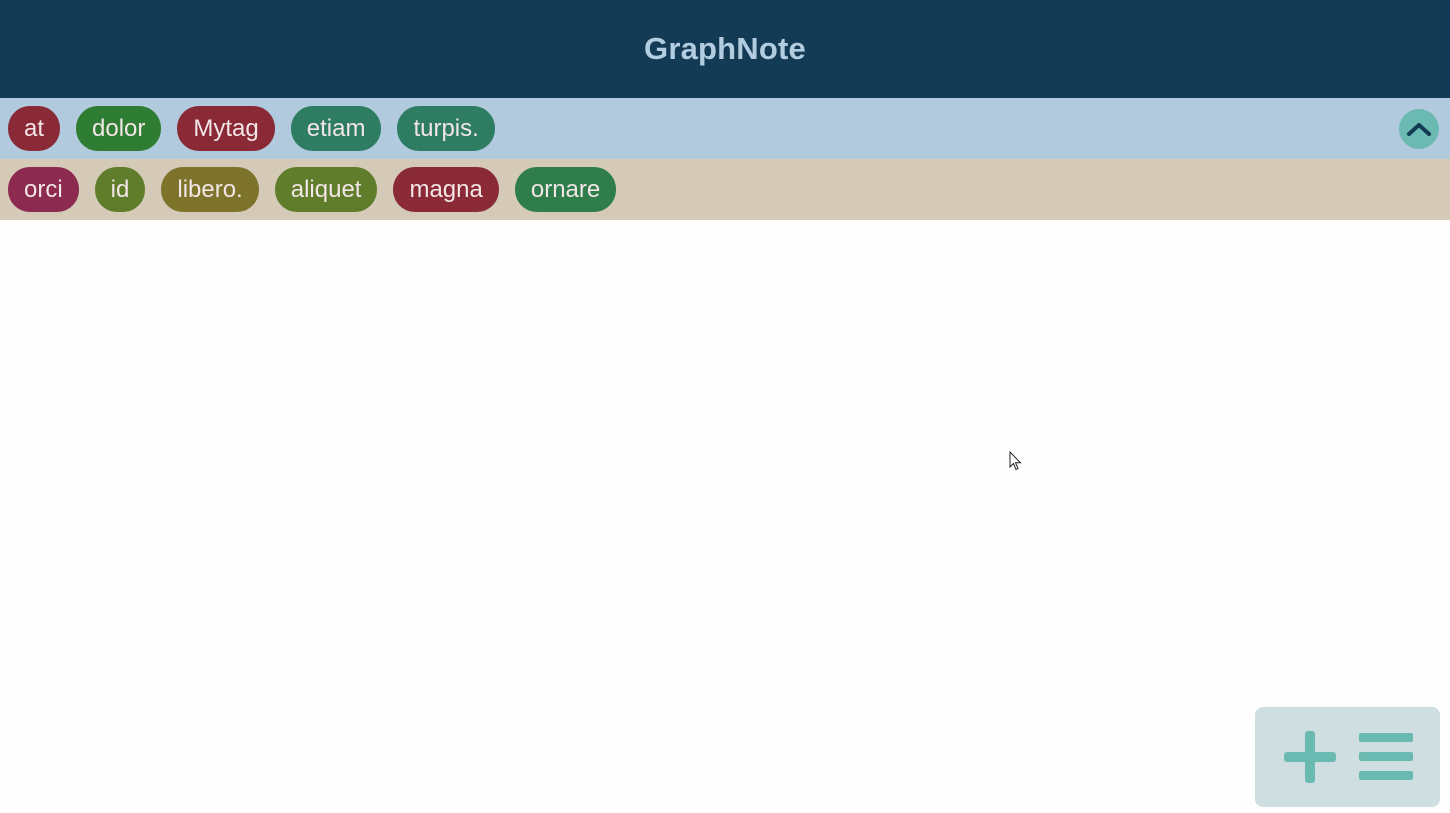 This screenshot has height=813, width=1450. What do you see at coordinates (725, 128) in the screenshot?
I see `selected-tags-bar: at dolor Mytag etiam turpis.` at bounding box center [725, 128].